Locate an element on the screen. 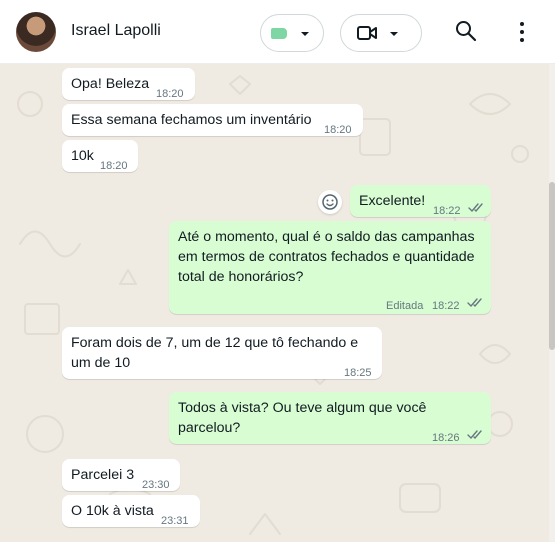 This screenshot has height=542, width=555. incoming-message: Essa semana fechamos um inventário 18:20 is located at coordinates (212, 120).